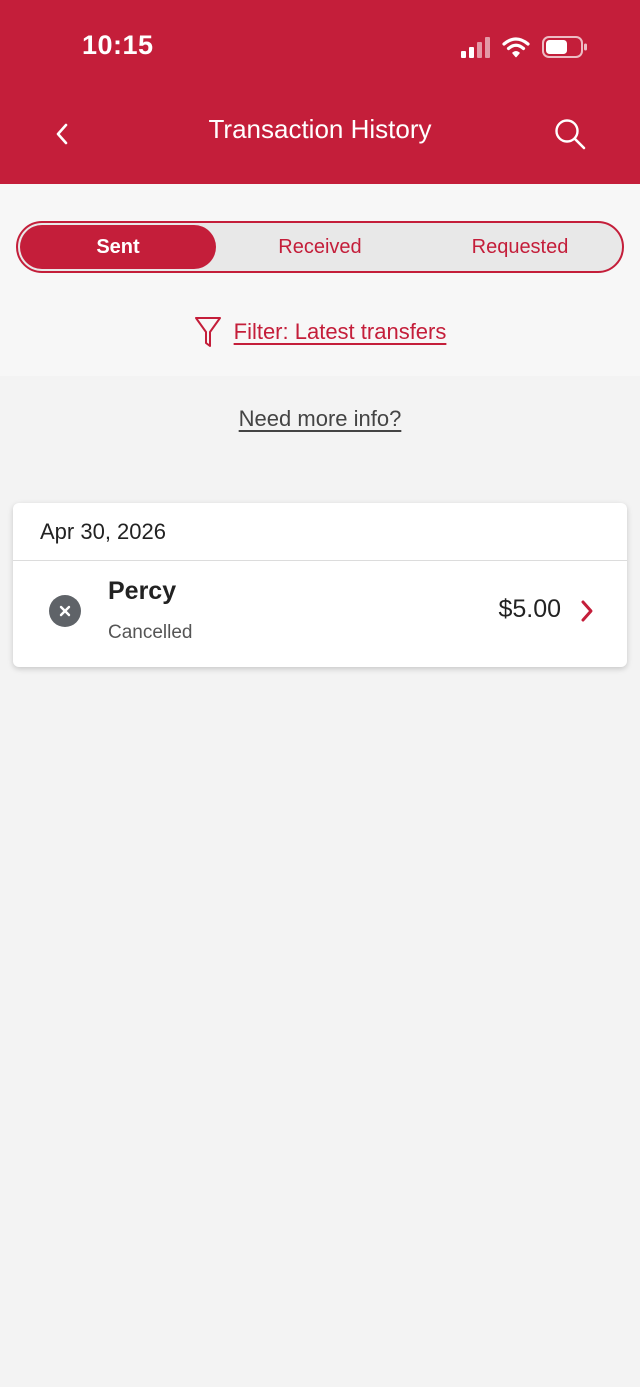 This screenshot has height=1387, width=640. What do you see at coordinates (150, 632) in the screenshot?
I see `transaction-status: Cancelled` at bounding box center [150, 632].